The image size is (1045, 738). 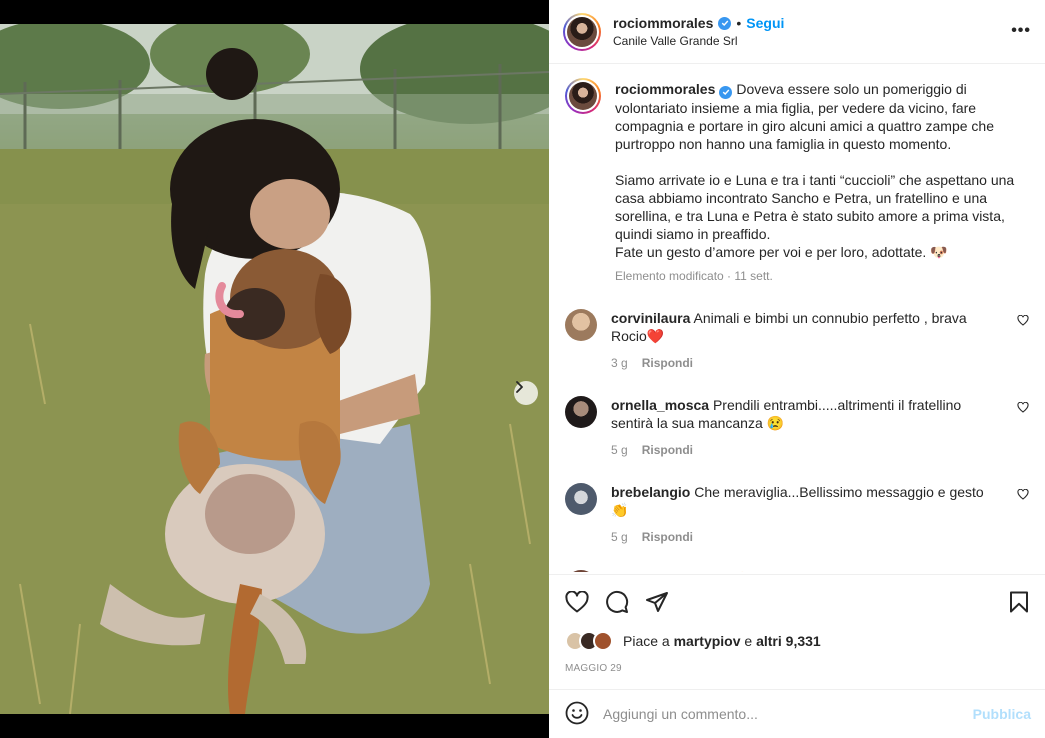 I want to click on bookmark-icon, so click(x=1019, y=602).